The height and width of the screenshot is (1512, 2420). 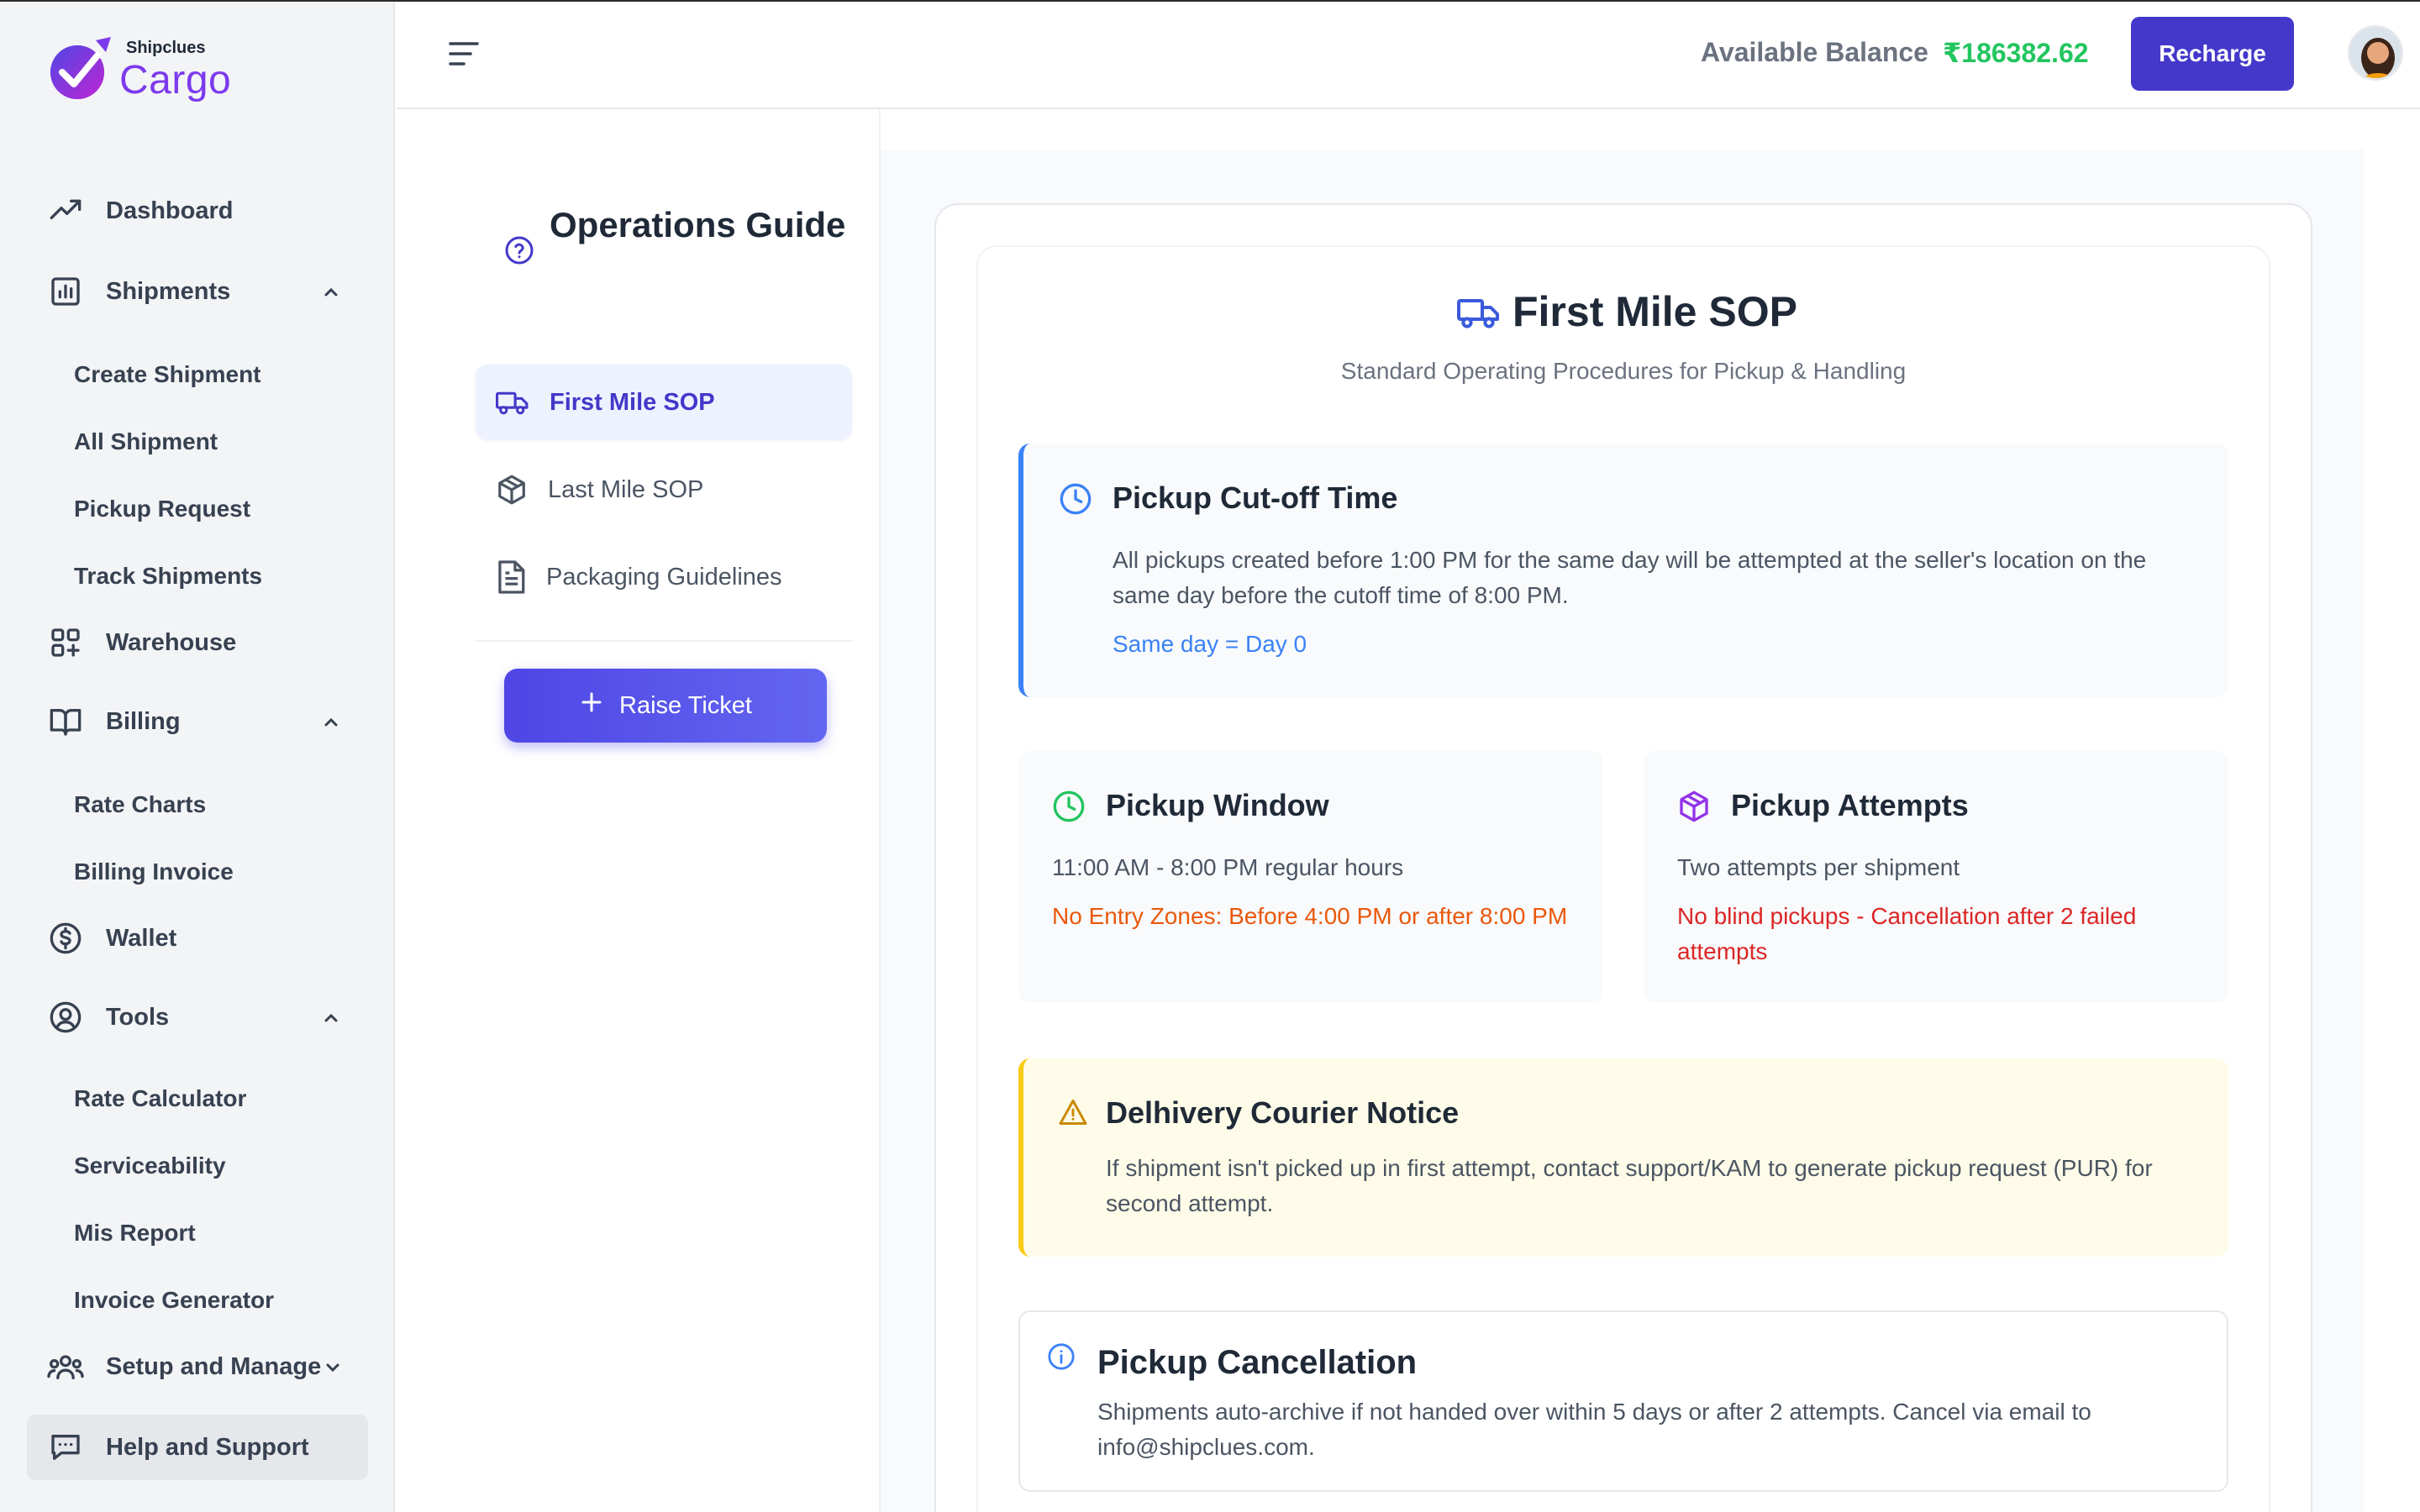 I want to click on sidebar-item-shipments: Shipments, so click(x=197, y=291).